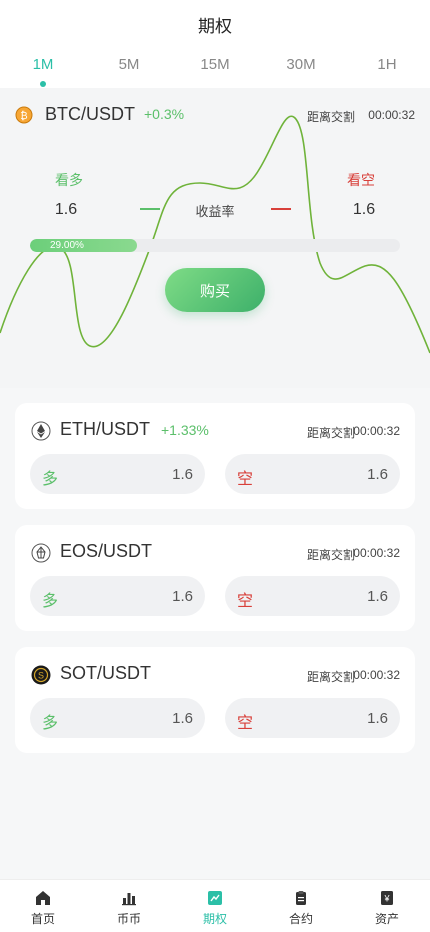  Describe the element at coordinates (215, 44) in the screenshot. I see `header: 期权 1M 5M 15M 30M 1H` at that location.